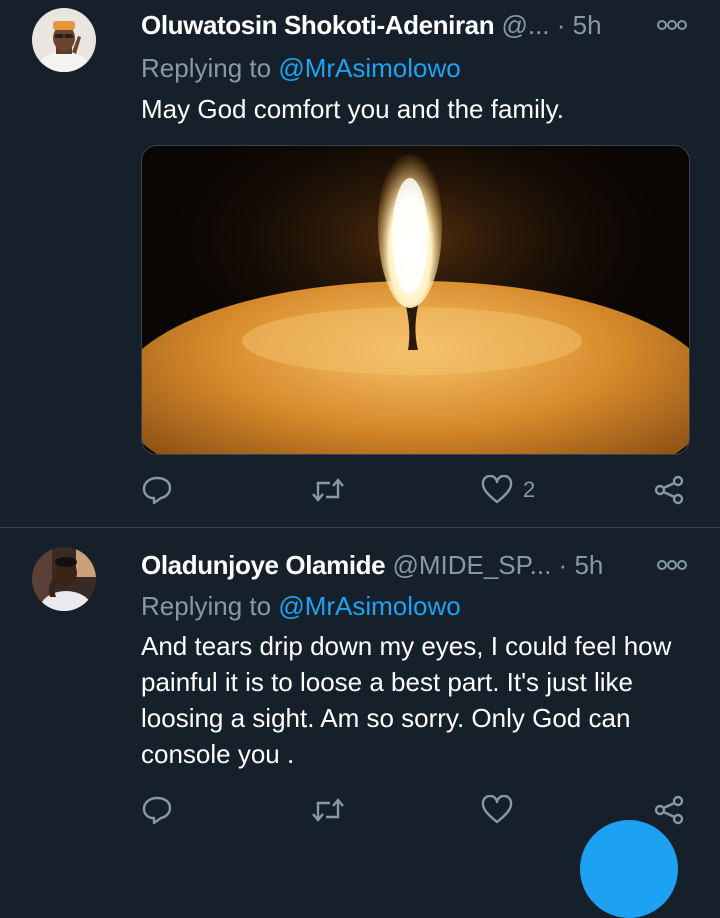 The width and height of the screenshot is (720, 918). I want to click on tweet-text: May God comfort you and the family., so click(352, 109).